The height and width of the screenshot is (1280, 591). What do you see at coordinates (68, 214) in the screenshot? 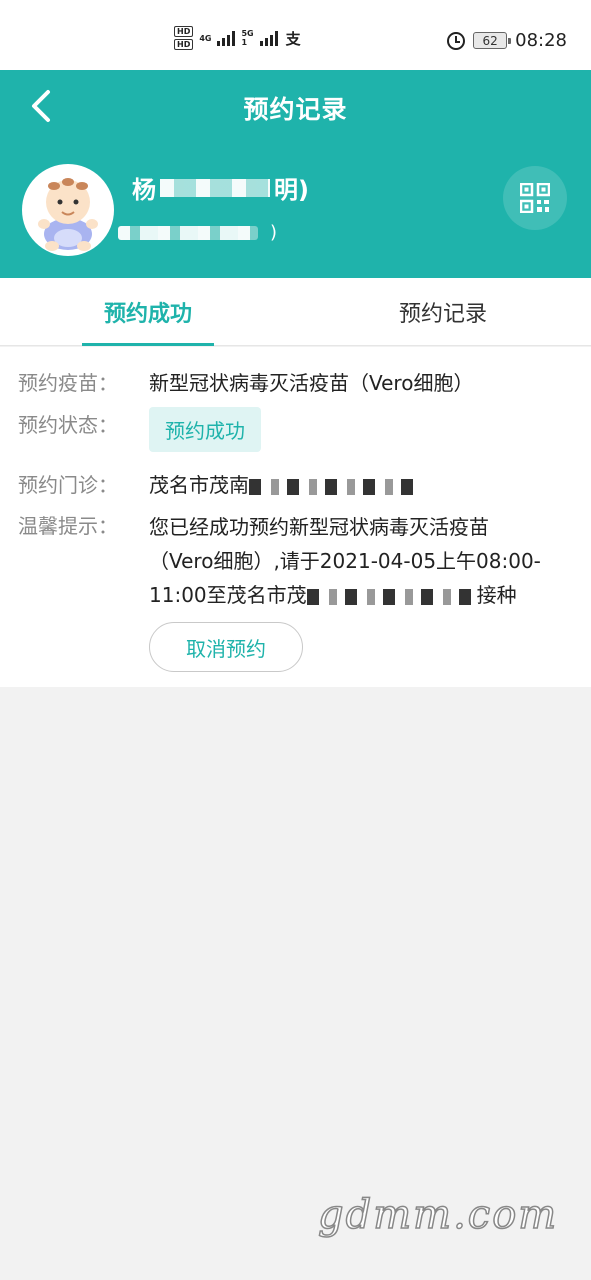
I see `baby-avatar-icon` at bounding box center [68, 214].